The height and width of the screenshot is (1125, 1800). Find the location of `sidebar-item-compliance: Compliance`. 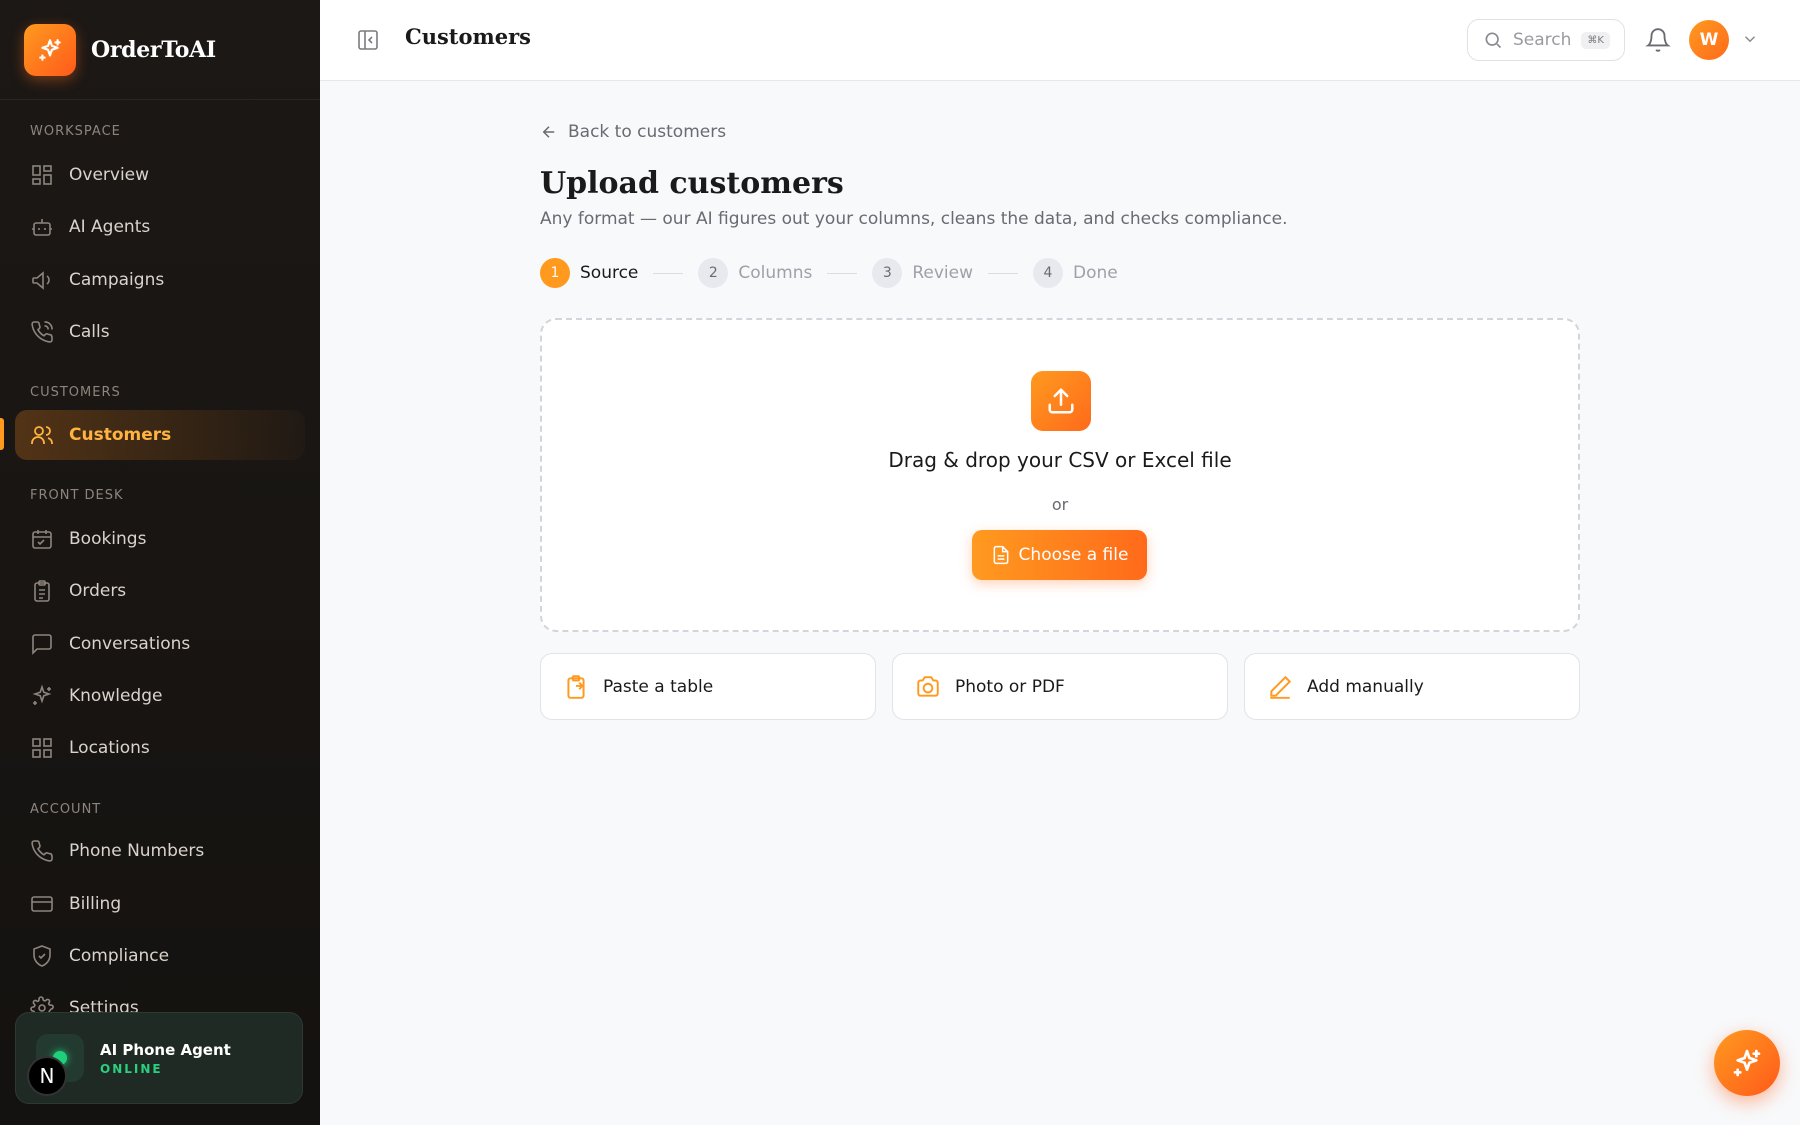

sidebar-item-compliance: Compliance is located at coordinates (160, 956).